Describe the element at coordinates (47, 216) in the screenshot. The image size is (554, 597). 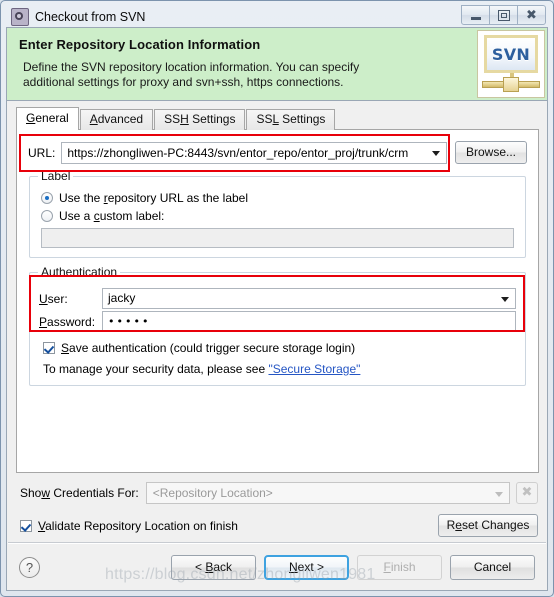
I see `radio-custom-label-indicator` at that location.